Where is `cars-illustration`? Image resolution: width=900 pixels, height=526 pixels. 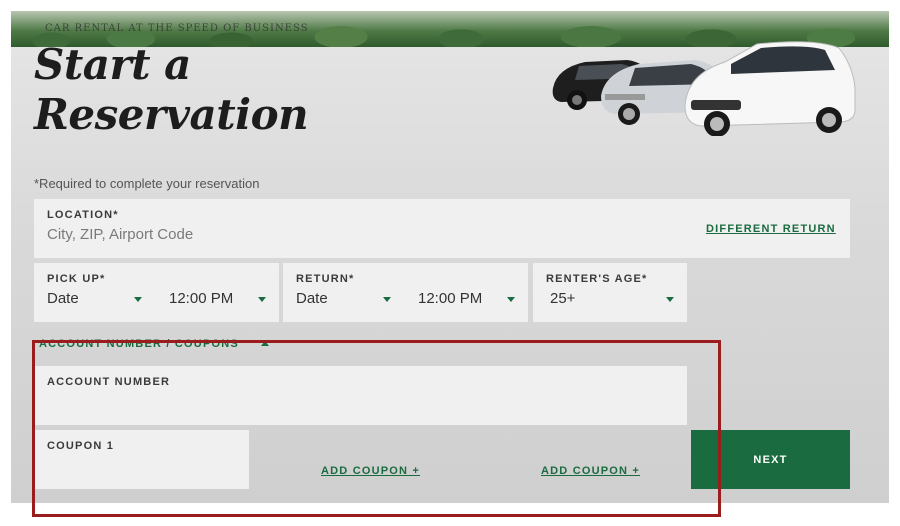 cars-illustration is located at coordinates (704, 88).